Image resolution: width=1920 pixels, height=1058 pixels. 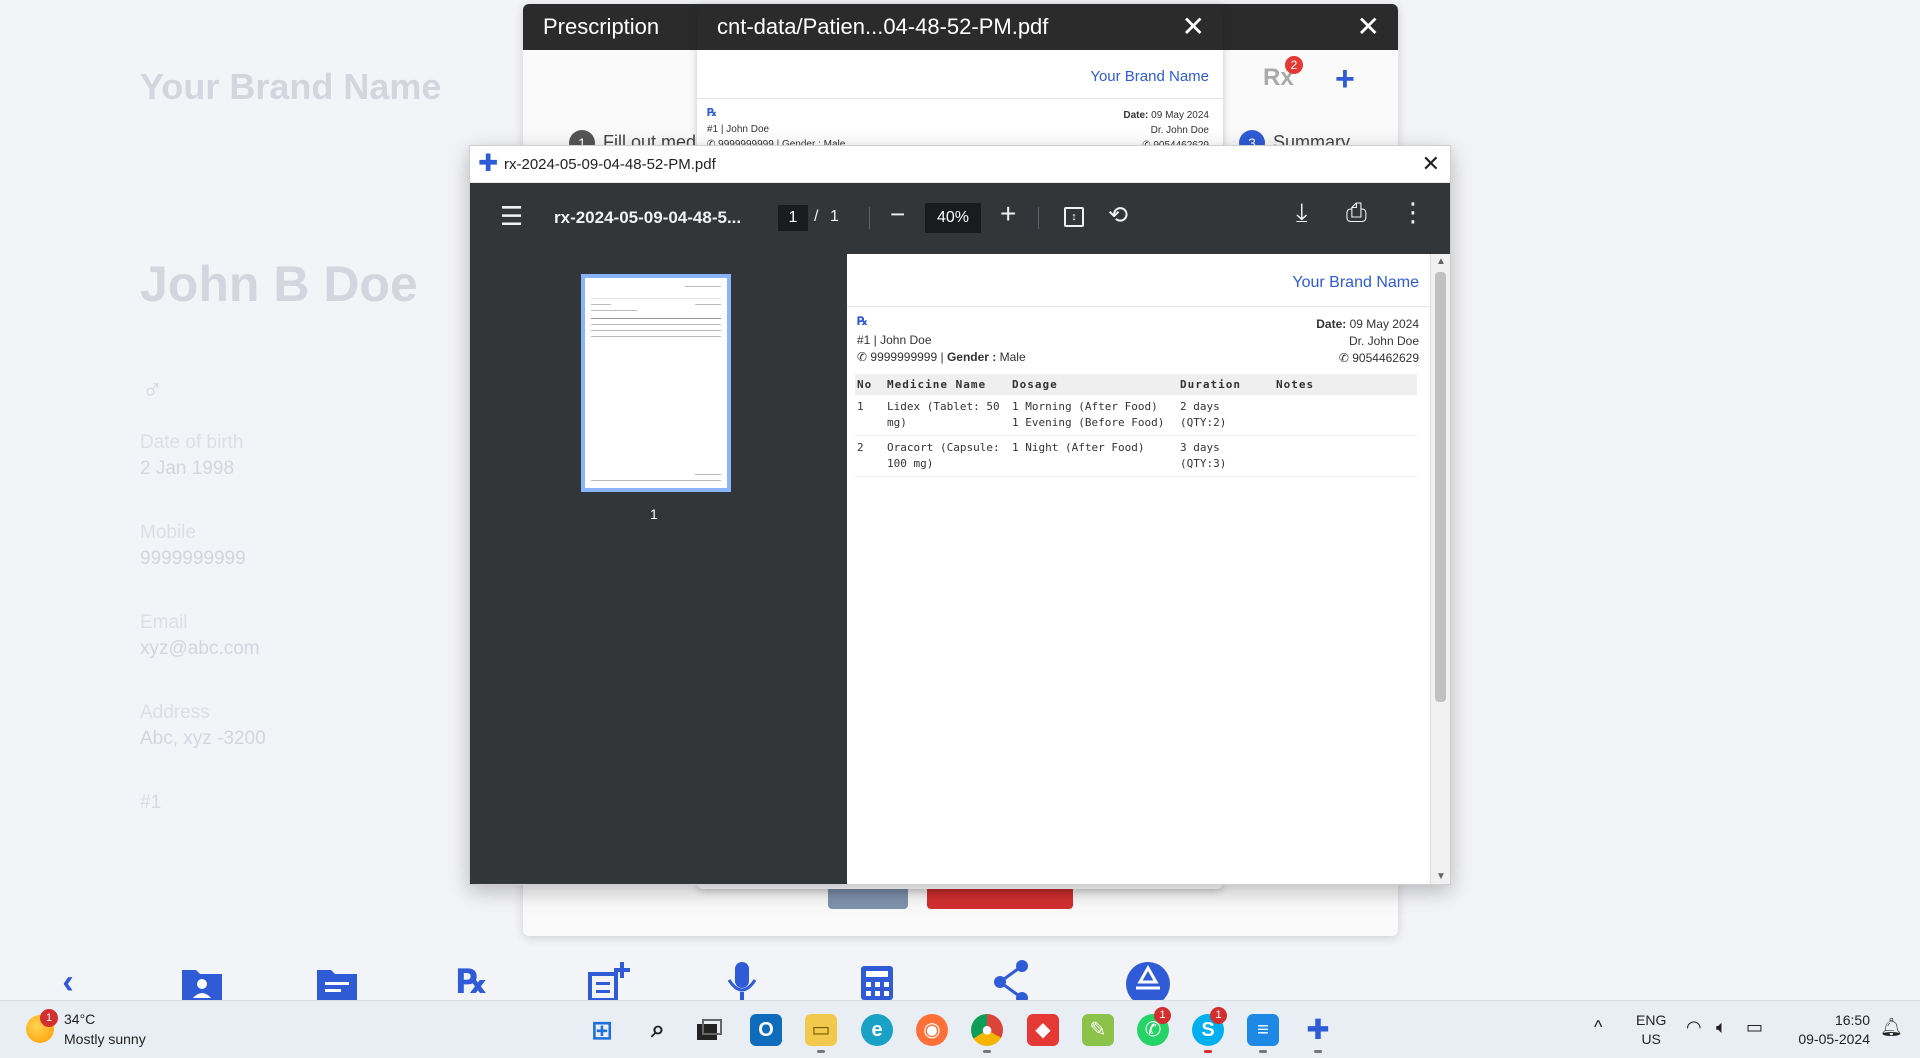 I want to click on col-header: Dosage, so click(x=1094, y=384).